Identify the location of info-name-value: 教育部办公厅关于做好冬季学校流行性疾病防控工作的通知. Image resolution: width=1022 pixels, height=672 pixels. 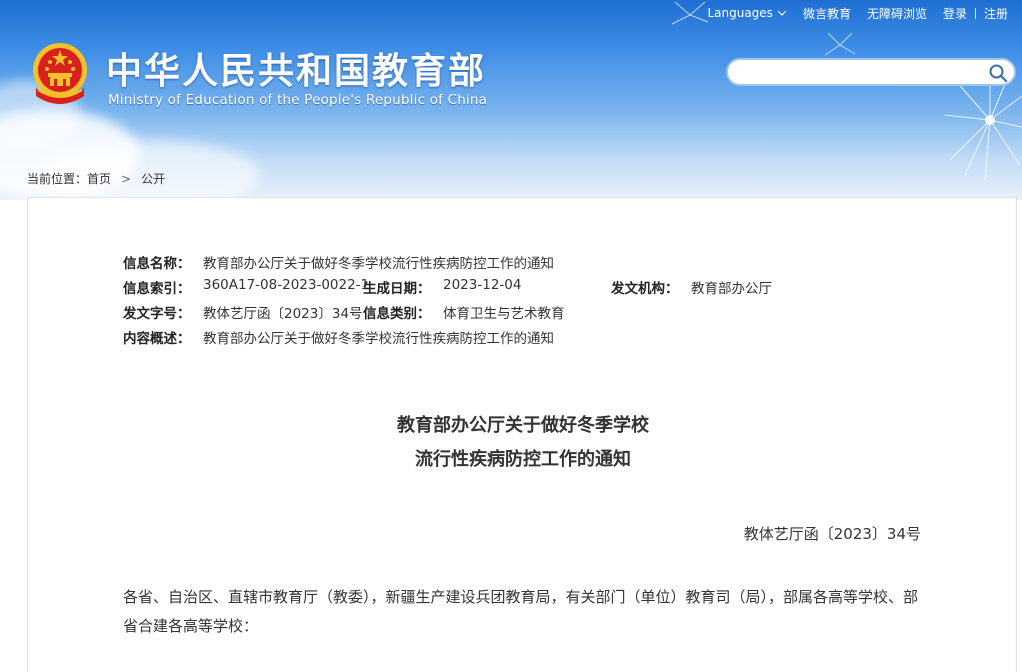
(378, 264).